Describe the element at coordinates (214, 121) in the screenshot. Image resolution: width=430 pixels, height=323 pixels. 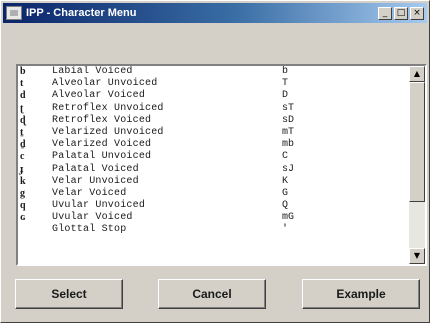
I see `list-item: ɖ Retroflex Voiced sD` at that location.